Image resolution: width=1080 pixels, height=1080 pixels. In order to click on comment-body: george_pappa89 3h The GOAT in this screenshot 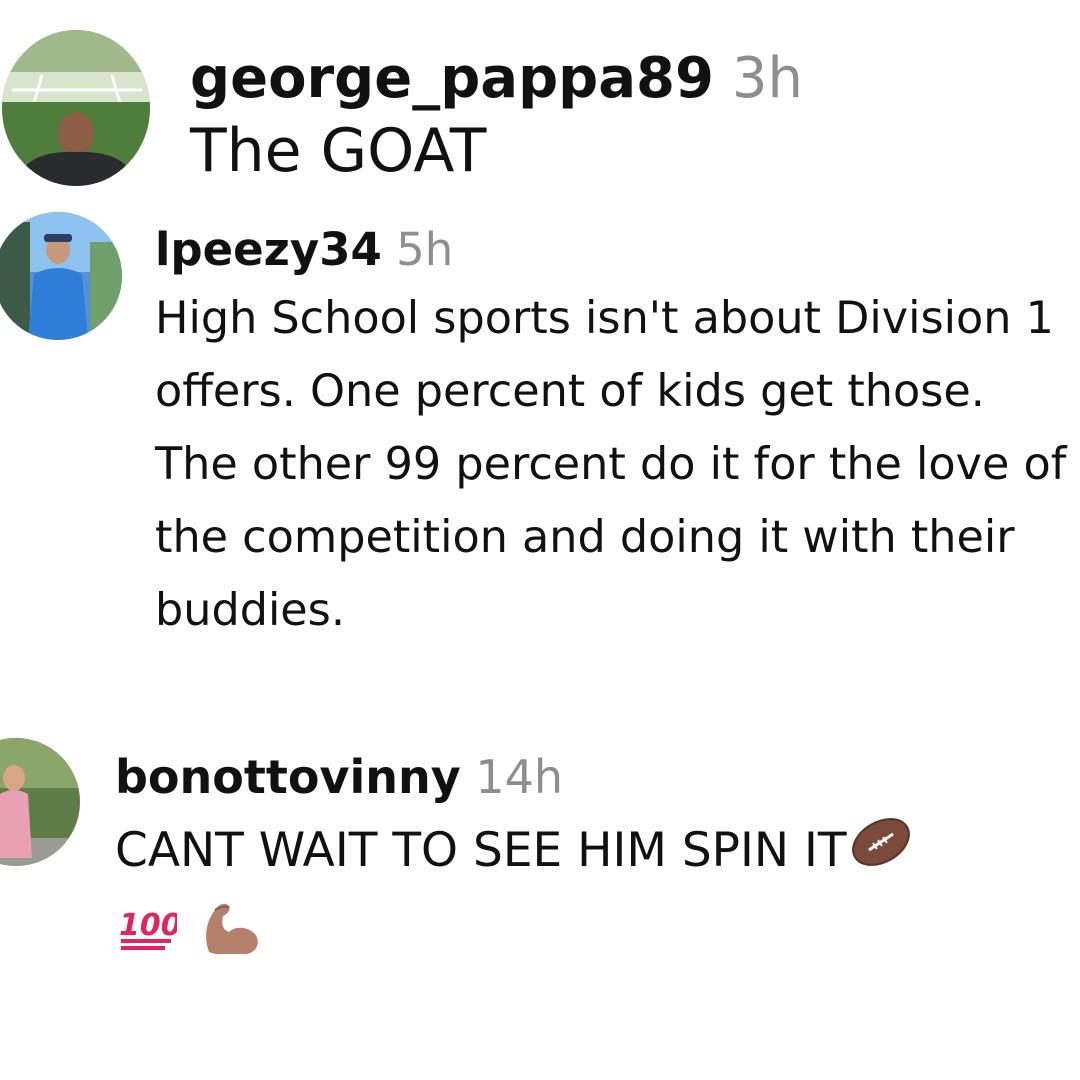, I will do `click(496, 111)`.